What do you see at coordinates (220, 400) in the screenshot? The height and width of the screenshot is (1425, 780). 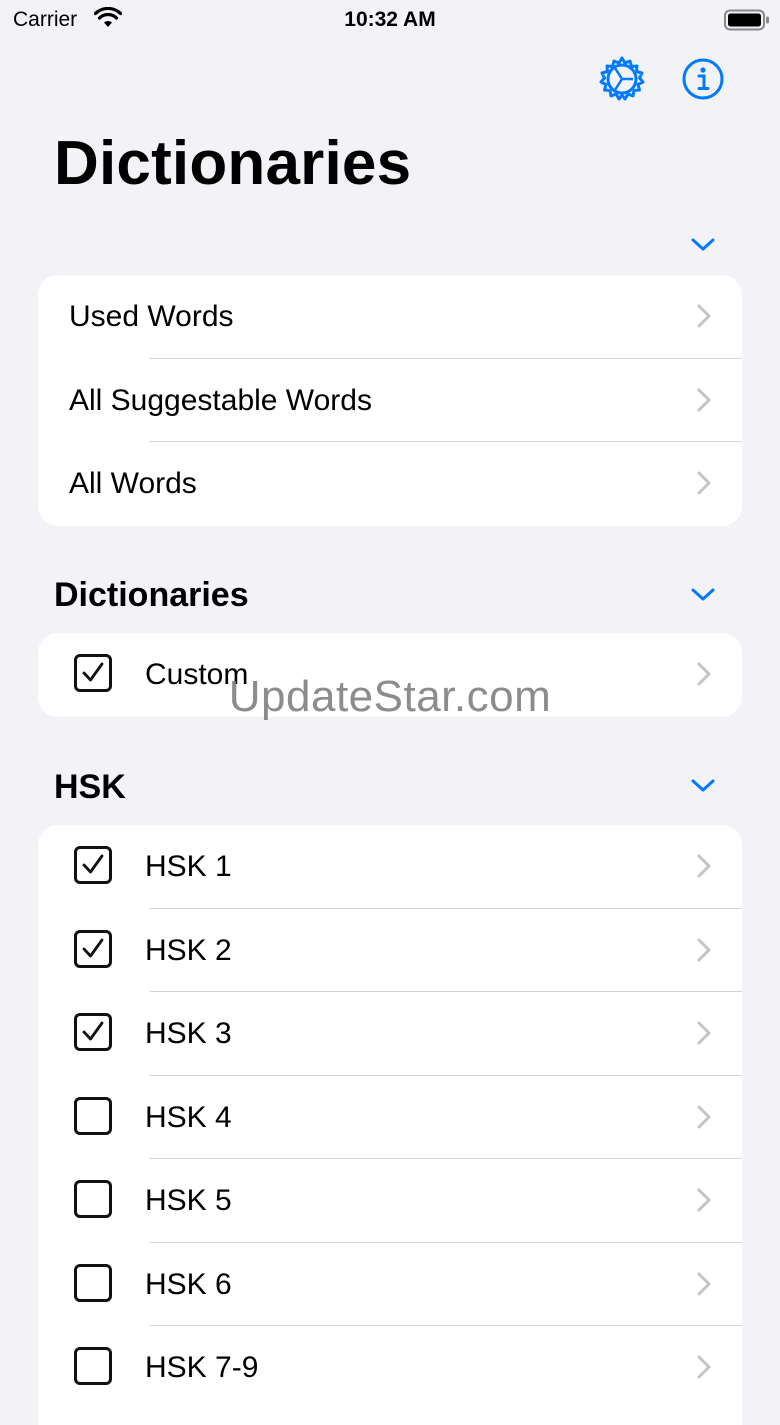 I see `list-item-label: All Suggestable Words` at bounding box center [220, 400].